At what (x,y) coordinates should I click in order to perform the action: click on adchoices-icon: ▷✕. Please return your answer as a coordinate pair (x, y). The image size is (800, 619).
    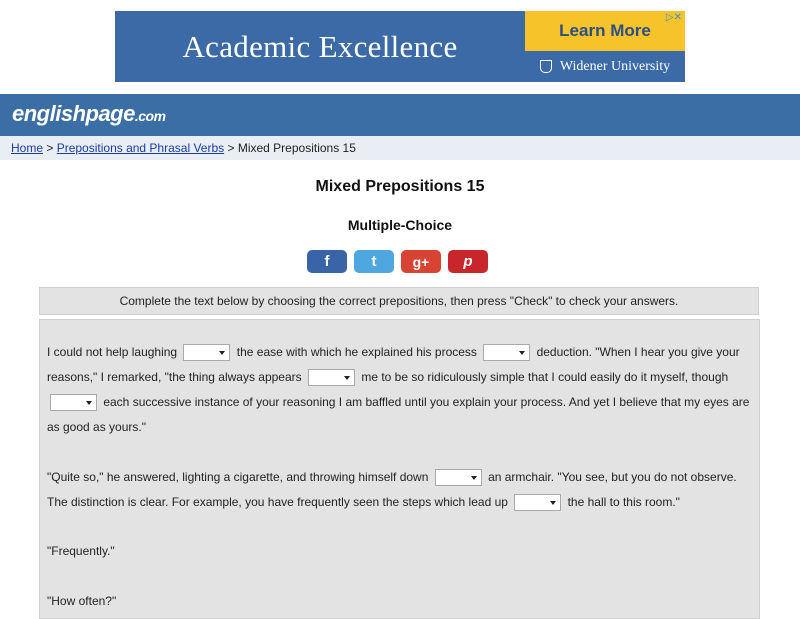
    Looking at the image, I should click on (674, 17).